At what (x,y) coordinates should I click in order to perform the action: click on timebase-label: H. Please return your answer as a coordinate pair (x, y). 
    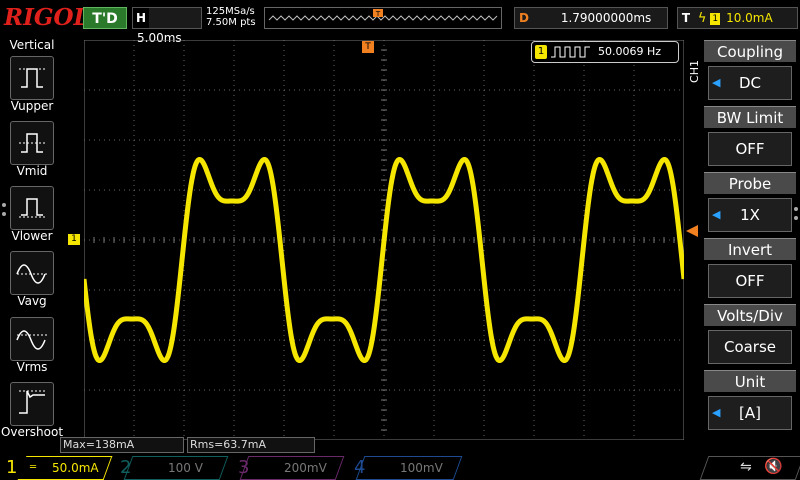
    Looking at the image, I should click on (141, 18).